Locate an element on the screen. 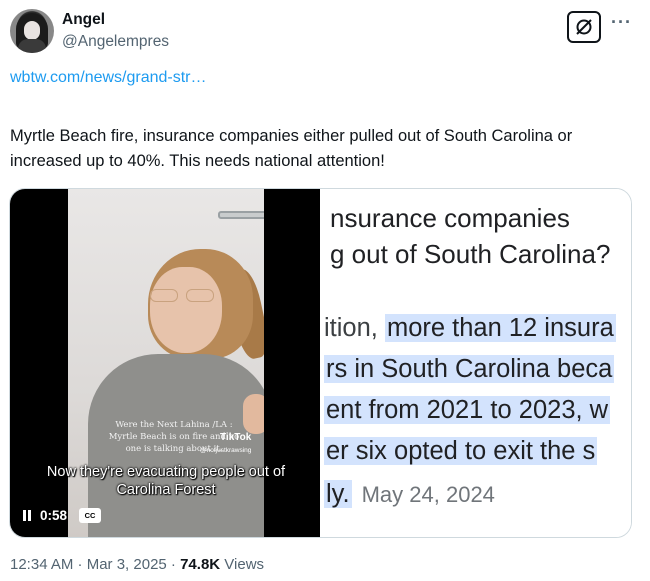 This screenshot has width=650, height=581. towel-rail is located at coordinates (241, 215).